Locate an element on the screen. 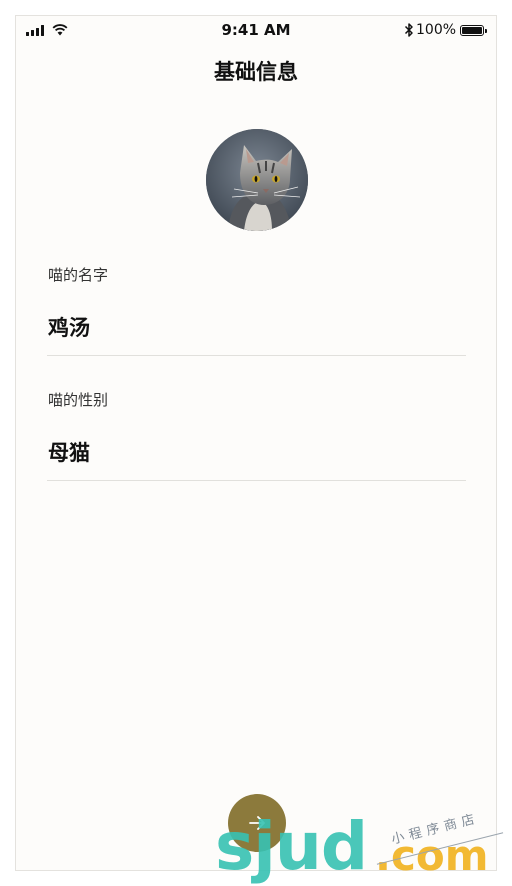 The width and height of the screenshot is (512, 886). status-bar: 9:41 AM 100% is located at coordinates (256, 31).